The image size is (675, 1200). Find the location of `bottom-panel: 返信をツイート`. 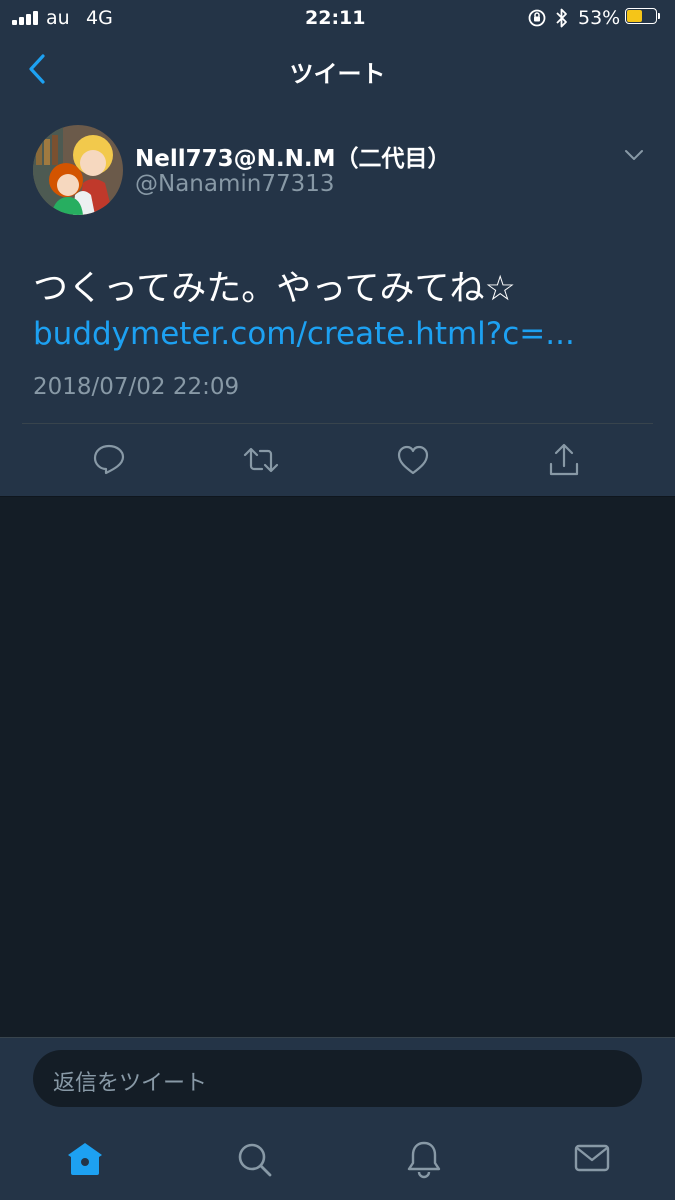

bottom-panel: 返信をツイート is located at coordinates (337, 1118).